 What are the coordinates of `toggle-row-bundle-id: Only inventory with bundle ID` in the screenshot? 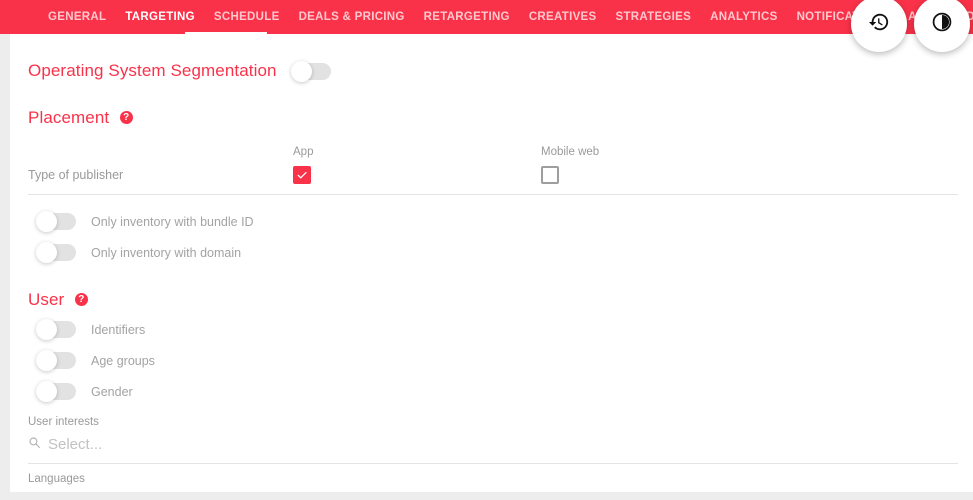 It's located at (492, 221).